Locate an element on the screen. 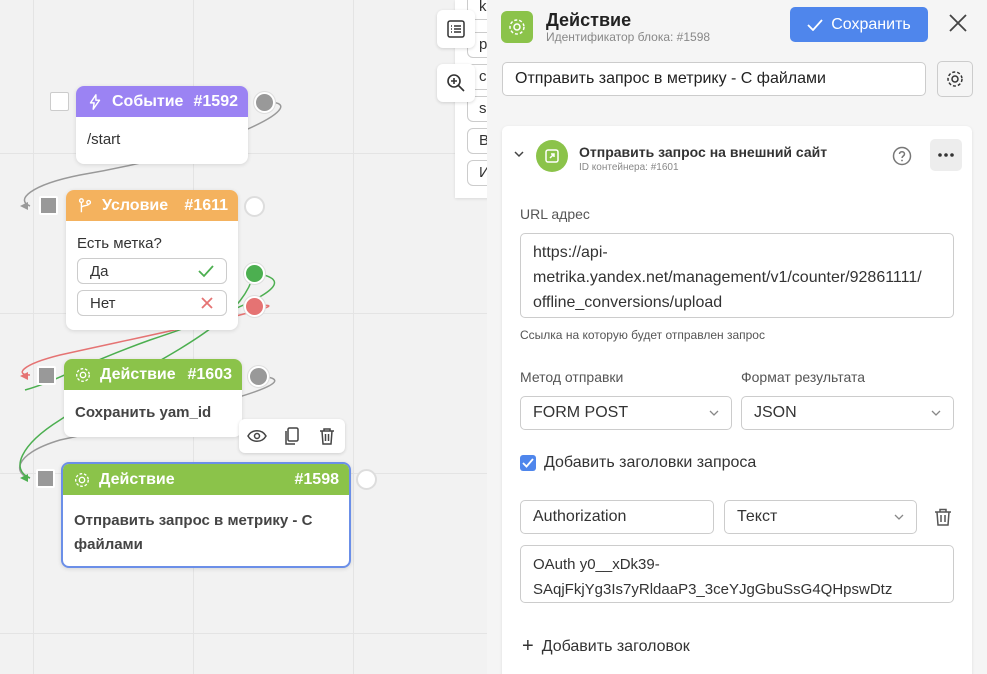 This screenshot has height=674, width=987. add-header-button: + Добавить заголовок is located at coordinates (606, 646).